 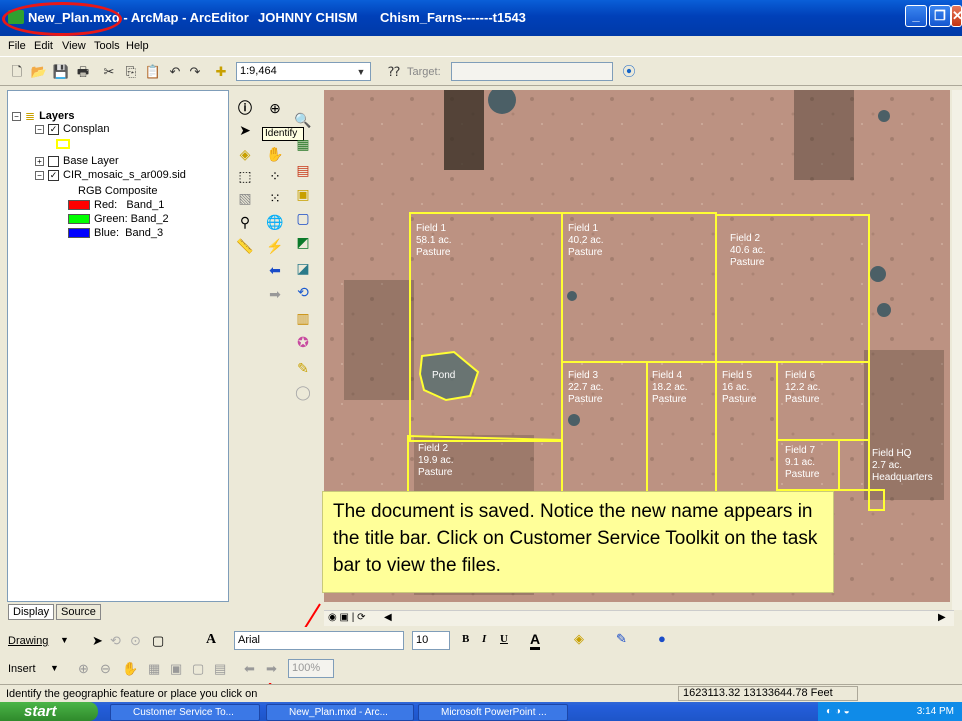 I want to click on line-color-icon: ✎, so click(x=621, y=639).